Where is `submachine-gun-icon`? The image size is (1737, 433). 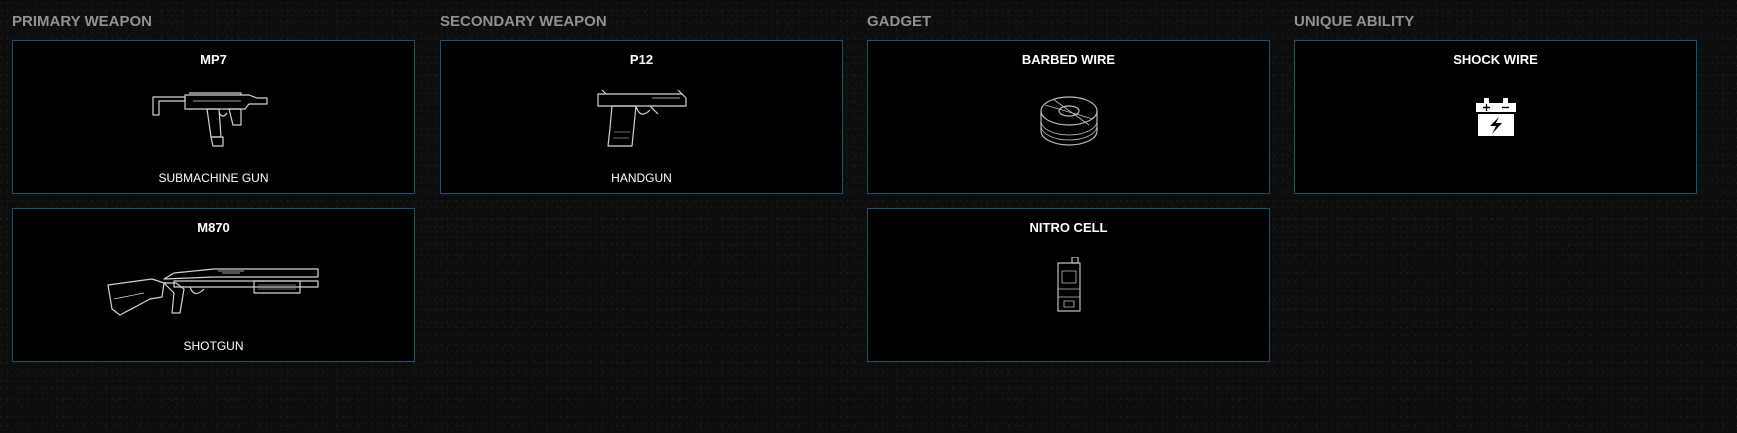
submachine-gun-icon is located at coordinates (214, 120).